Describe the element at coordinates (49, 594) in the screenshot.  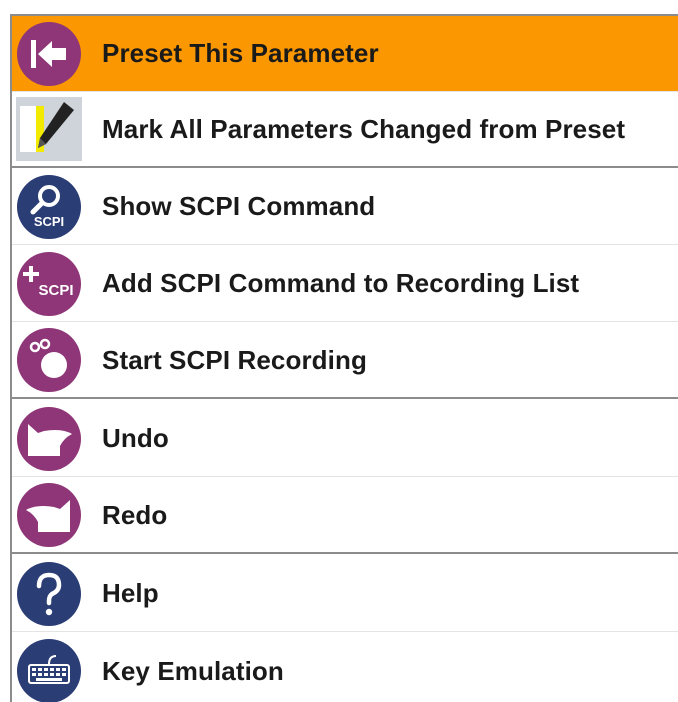
I see `help-icon` at that location.